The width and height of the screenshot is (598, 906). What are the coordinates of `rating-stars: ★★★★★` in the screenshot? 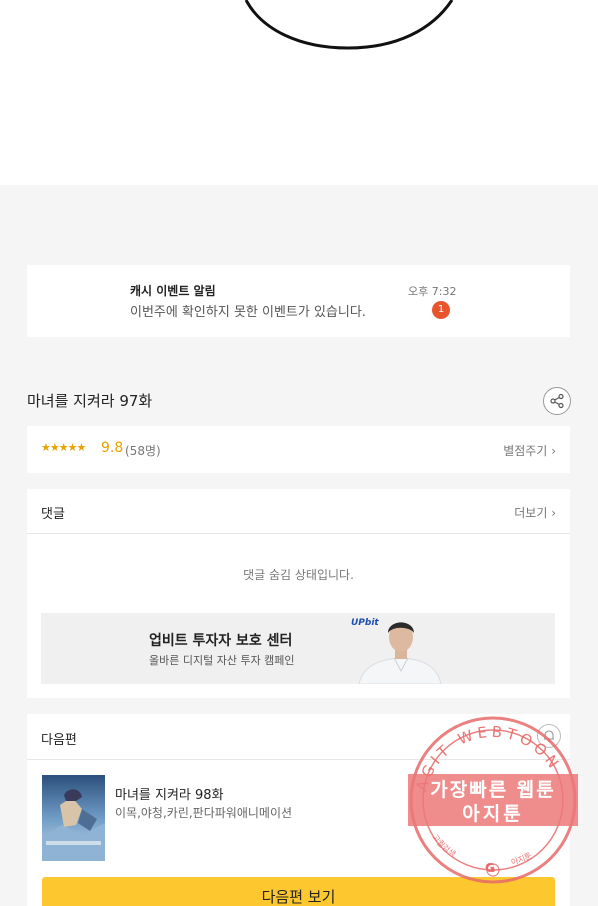 It's located at (63, 447).